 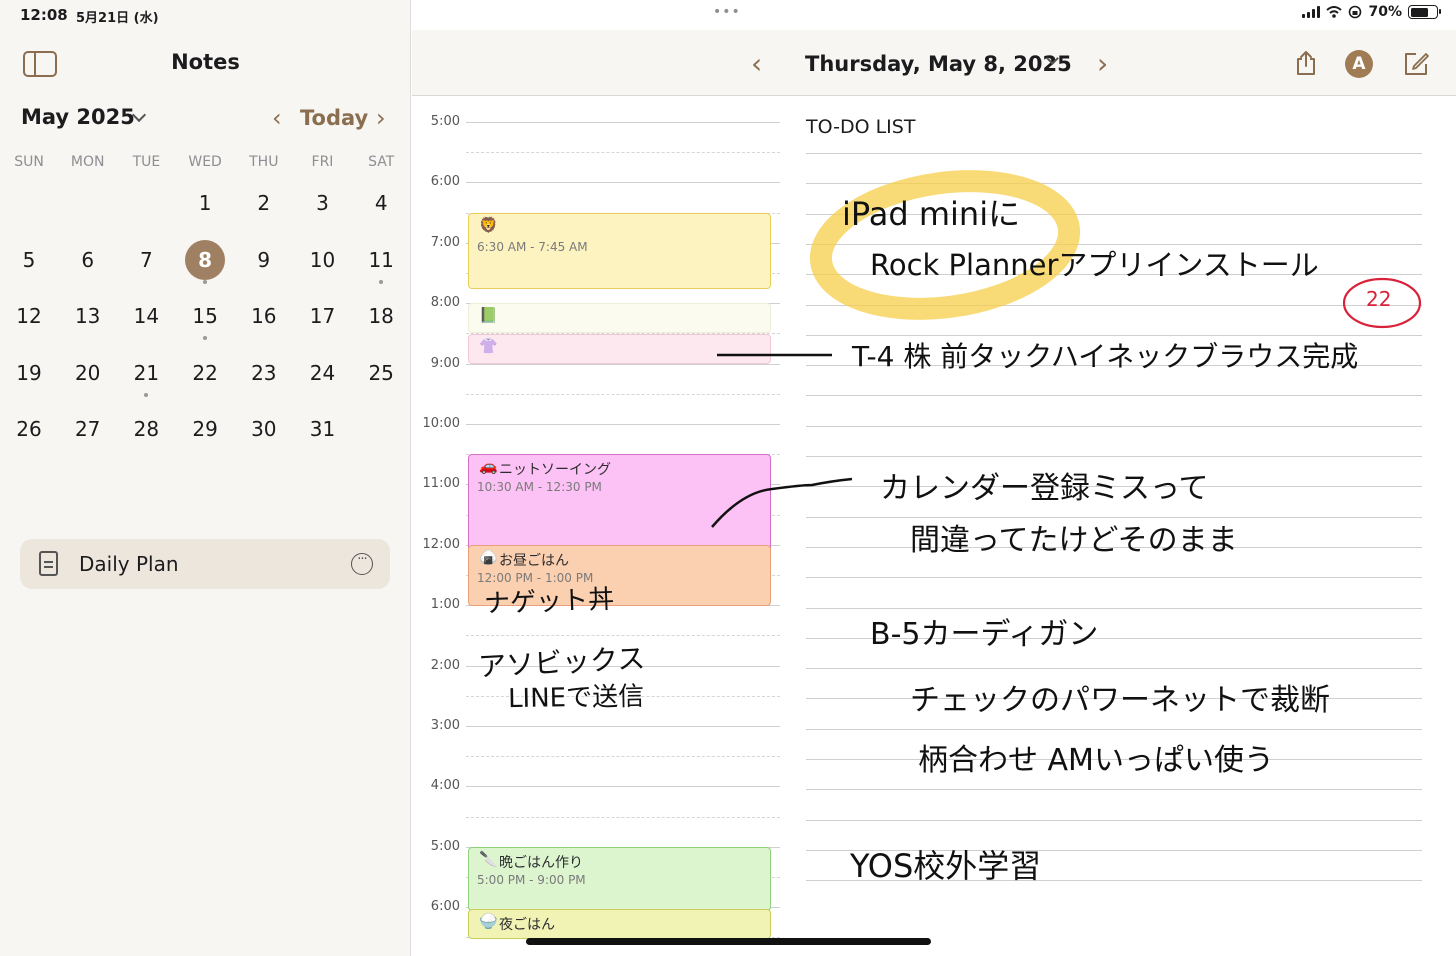 I want to click on calendar-day: 20, so click(x=88, y=373).